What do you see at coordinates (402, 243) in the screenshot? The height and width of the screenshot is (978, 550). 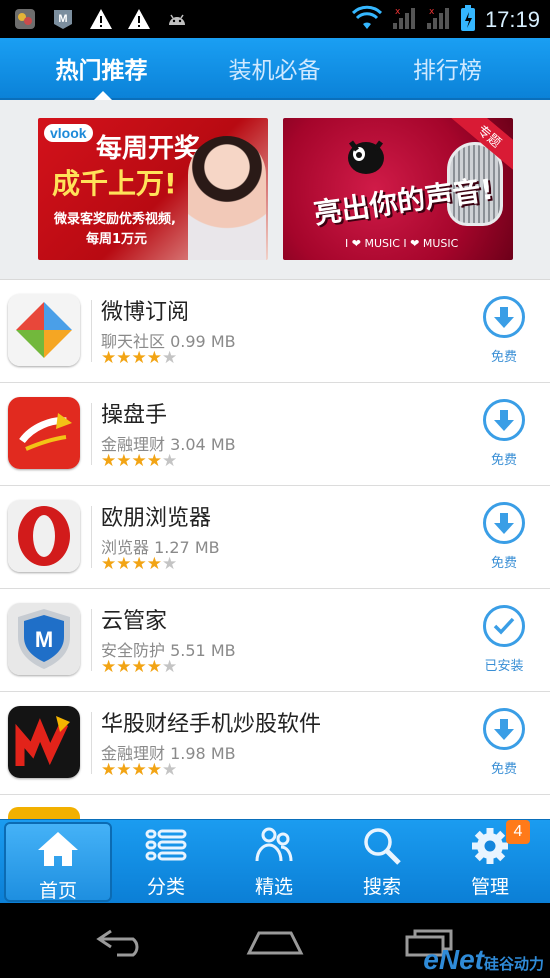 I see `banner-footer: I ❤ MUSIC I ❤ MUSIC` at bounding box center [402, 243].